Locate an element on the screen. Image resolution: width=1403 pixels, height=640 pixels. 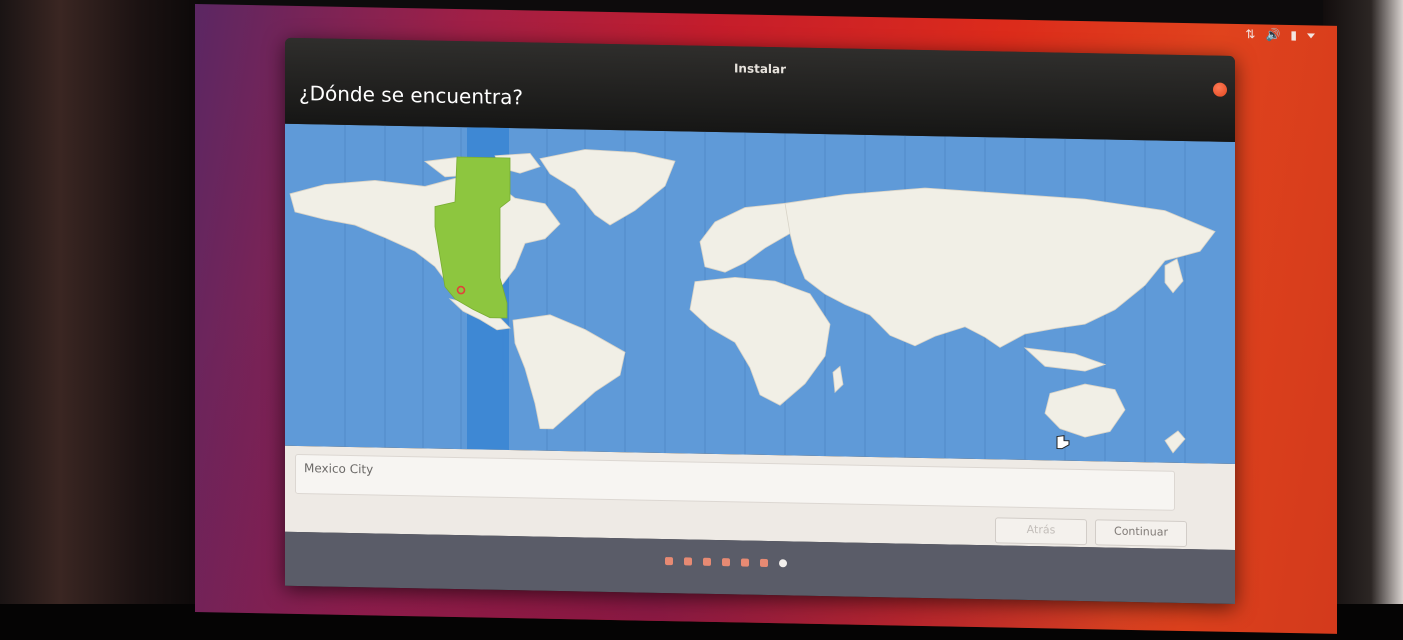
location-input: Mexico City is located at coordinates (735, 482).